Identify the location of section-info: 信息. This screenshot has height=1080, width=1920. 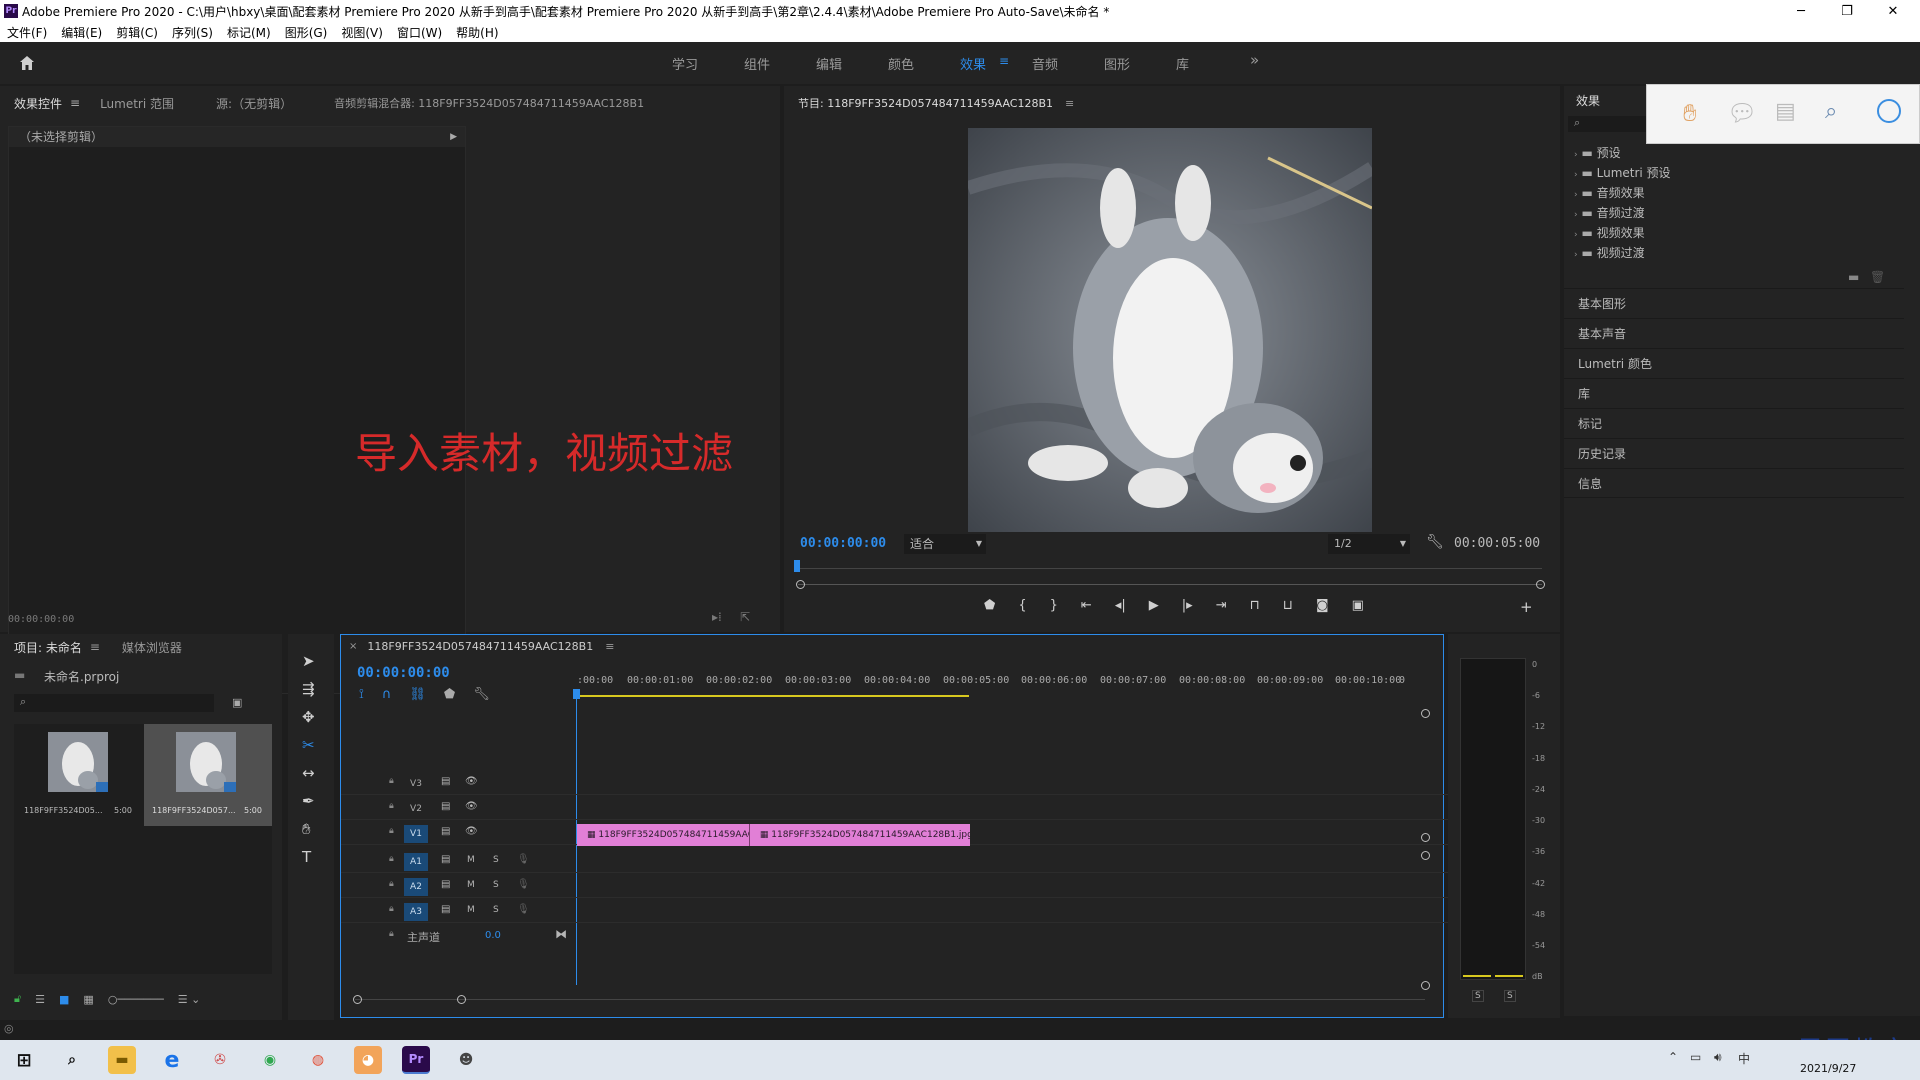
(1734, 483).